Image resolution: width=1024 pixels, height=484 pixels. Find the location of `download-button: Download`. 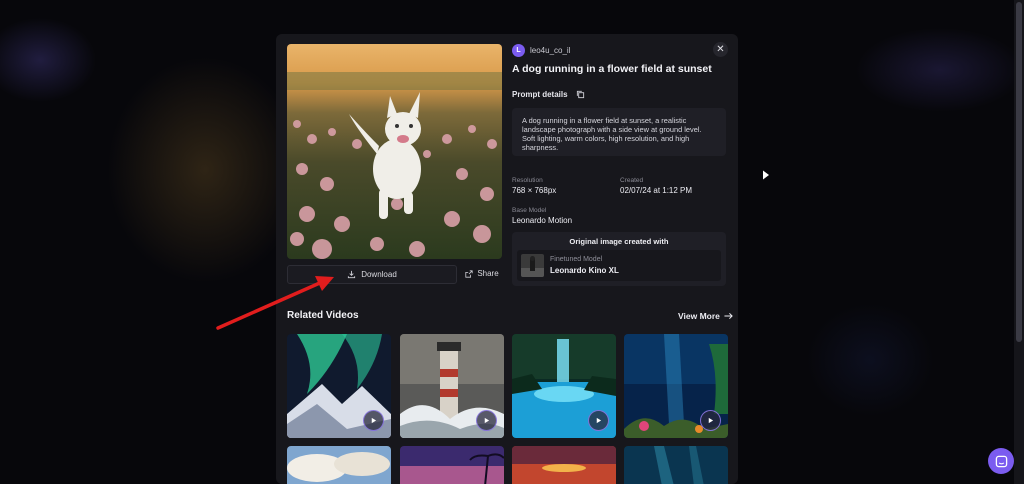

download-button: Download is located at coordinates (372, 274).